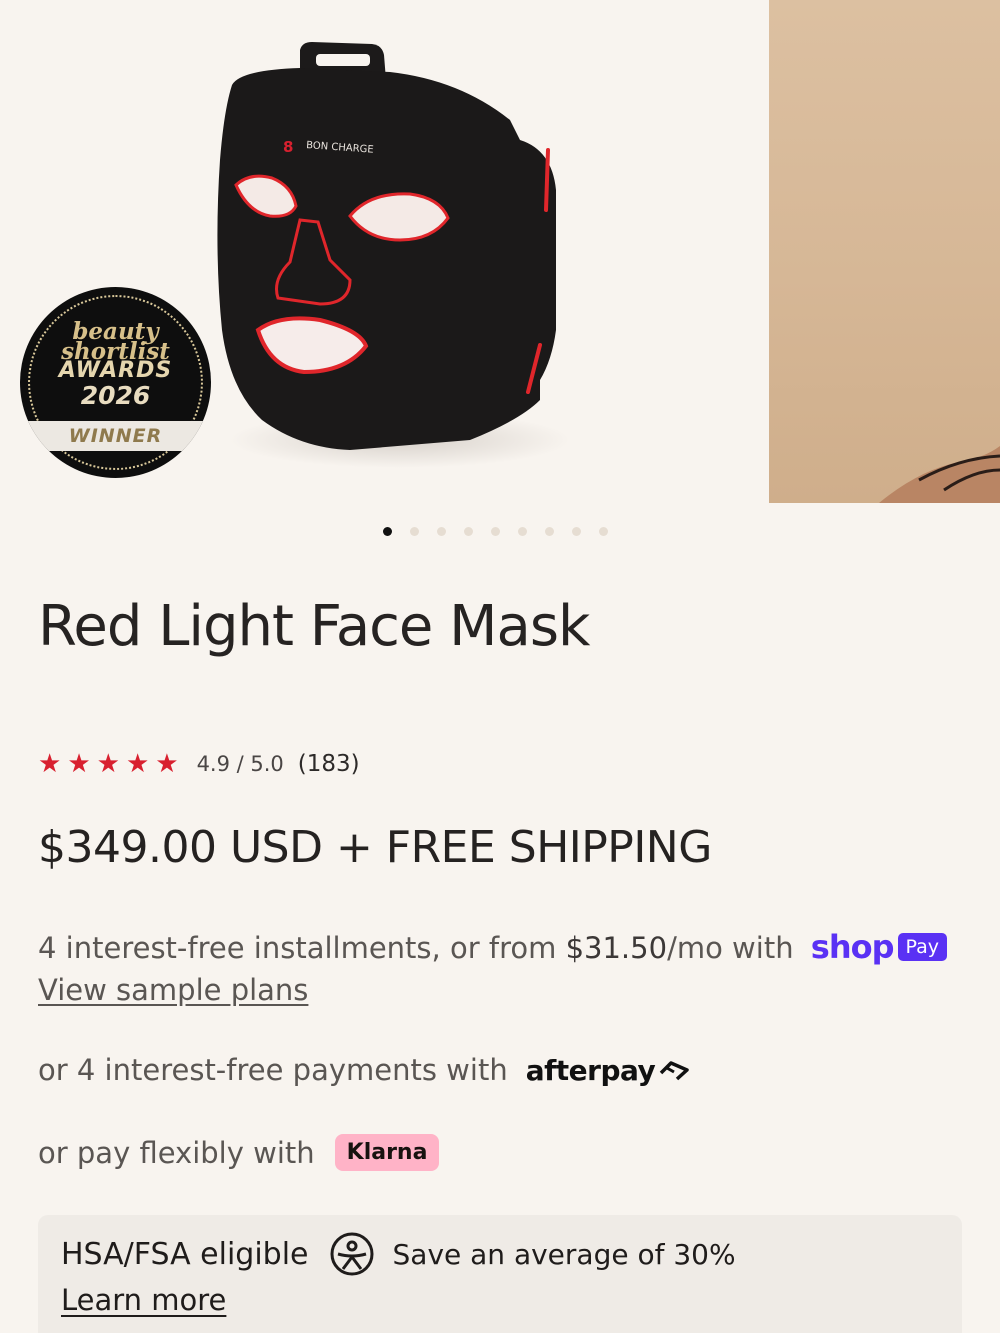  I want to click on hsa-learn-more-link: Learn more, so click(143, 1300).